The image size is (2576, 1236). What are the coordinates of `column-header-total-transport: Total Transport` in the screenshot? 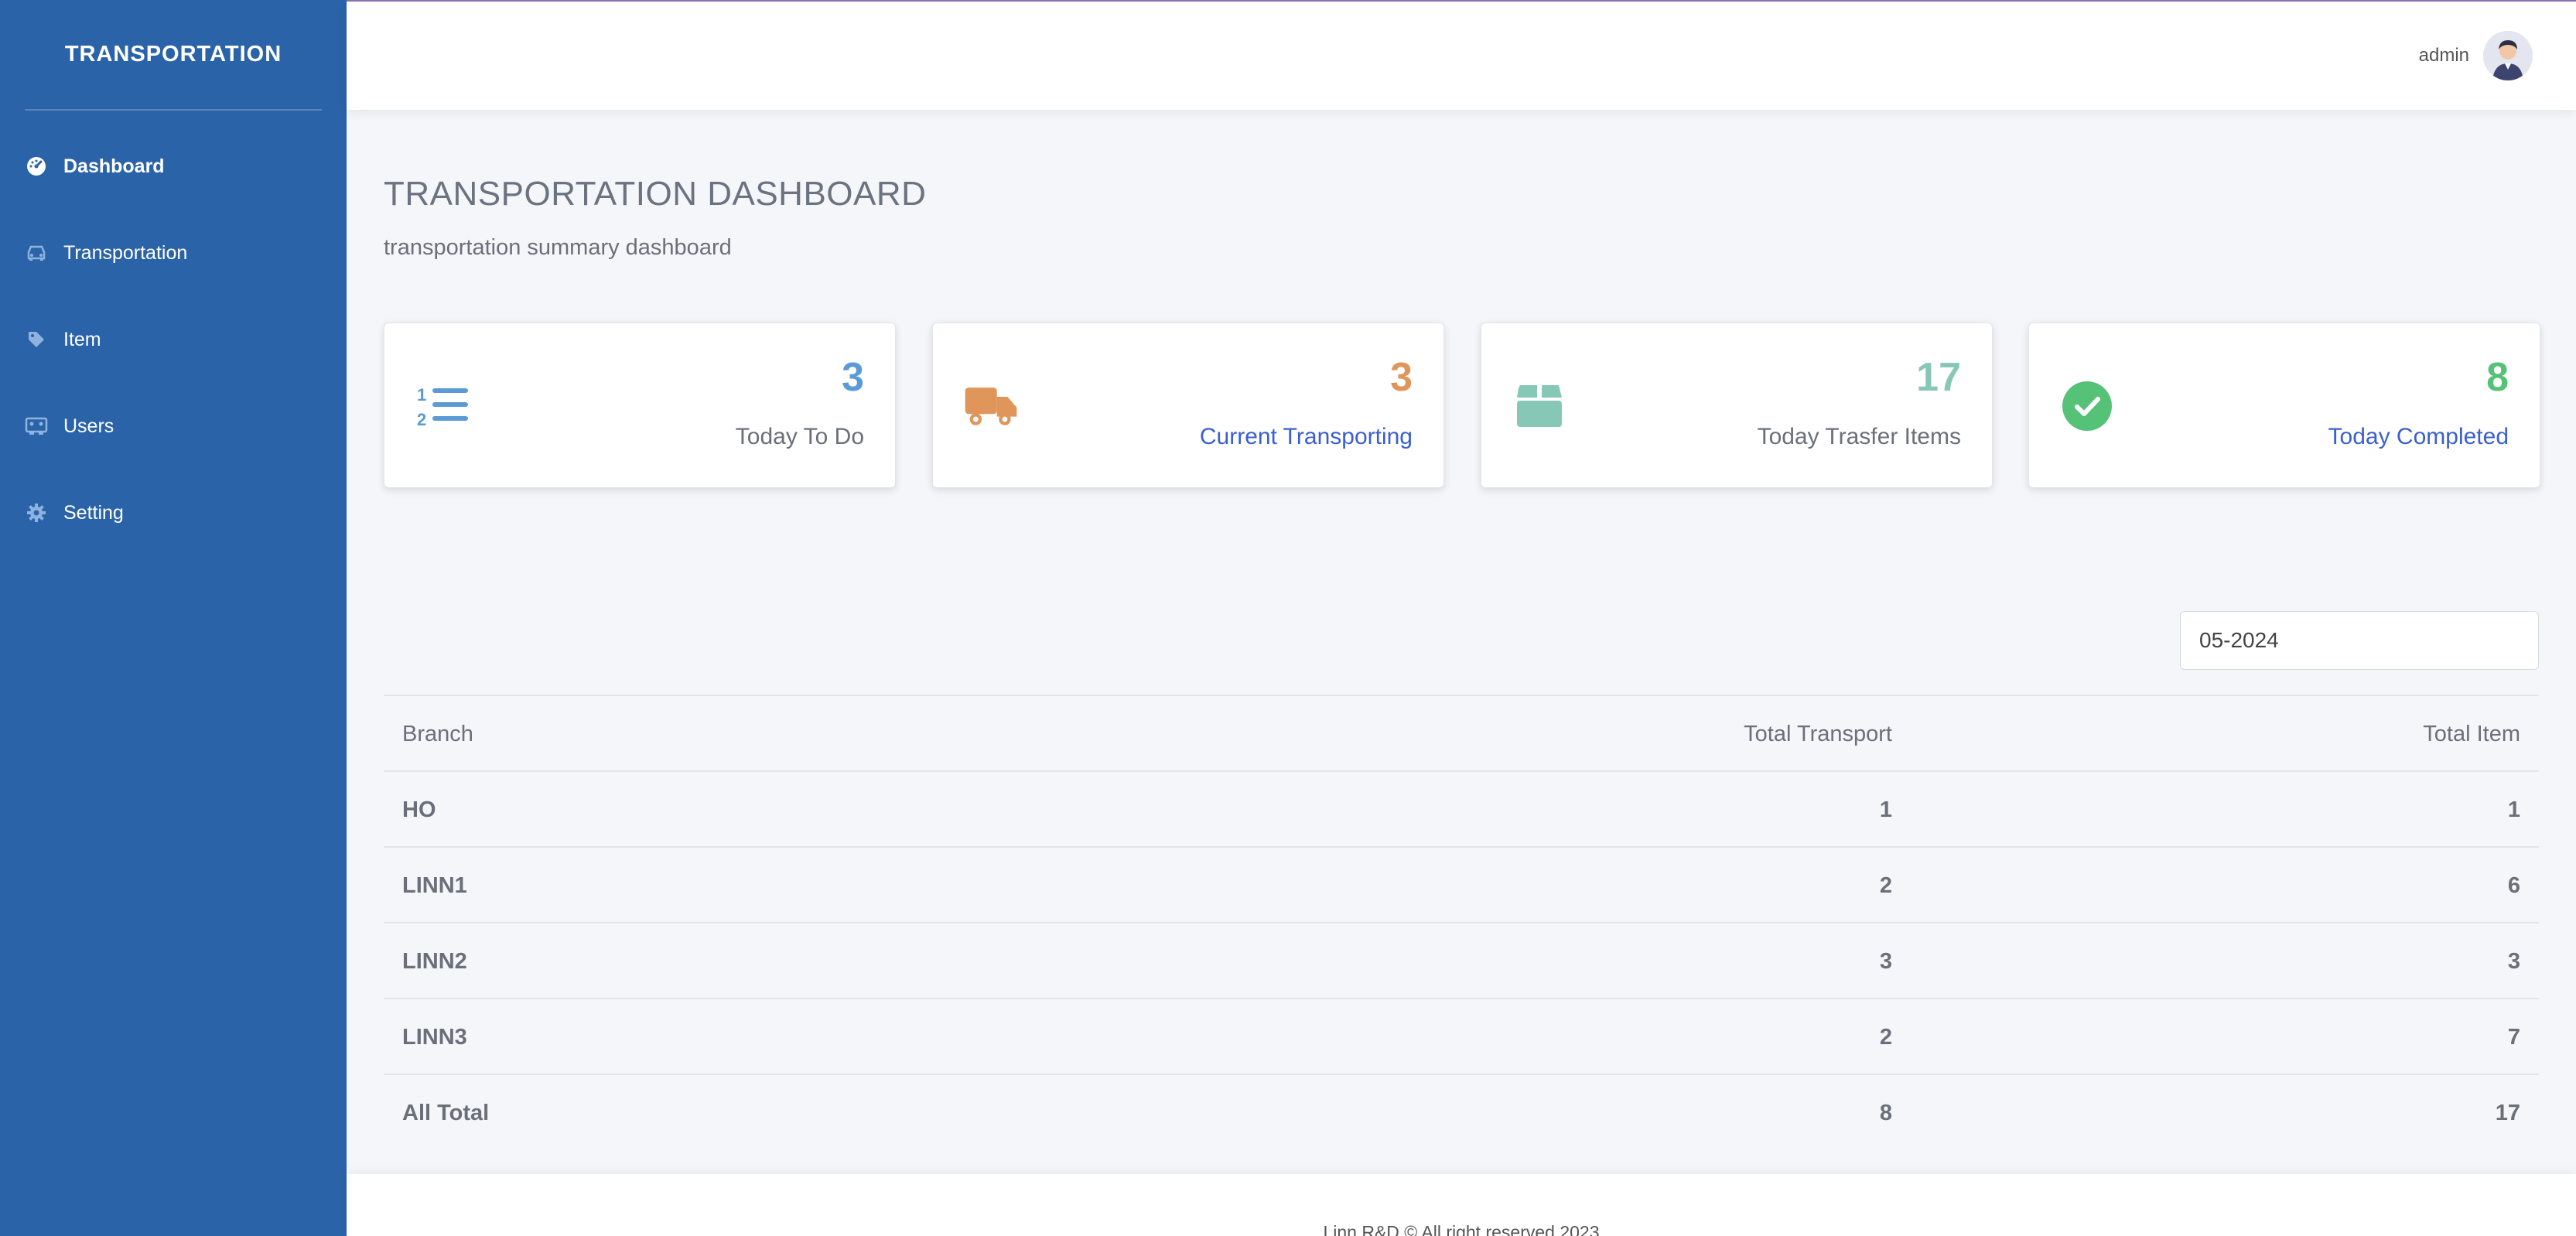 It's located at (1818, 734).